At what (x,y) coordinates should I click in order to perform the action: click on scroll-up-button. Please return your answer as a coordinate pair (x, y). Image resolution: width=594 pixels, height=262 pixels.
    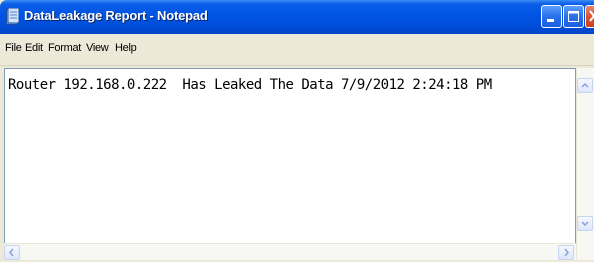
    Looking at the image, I should click on (585, 85).